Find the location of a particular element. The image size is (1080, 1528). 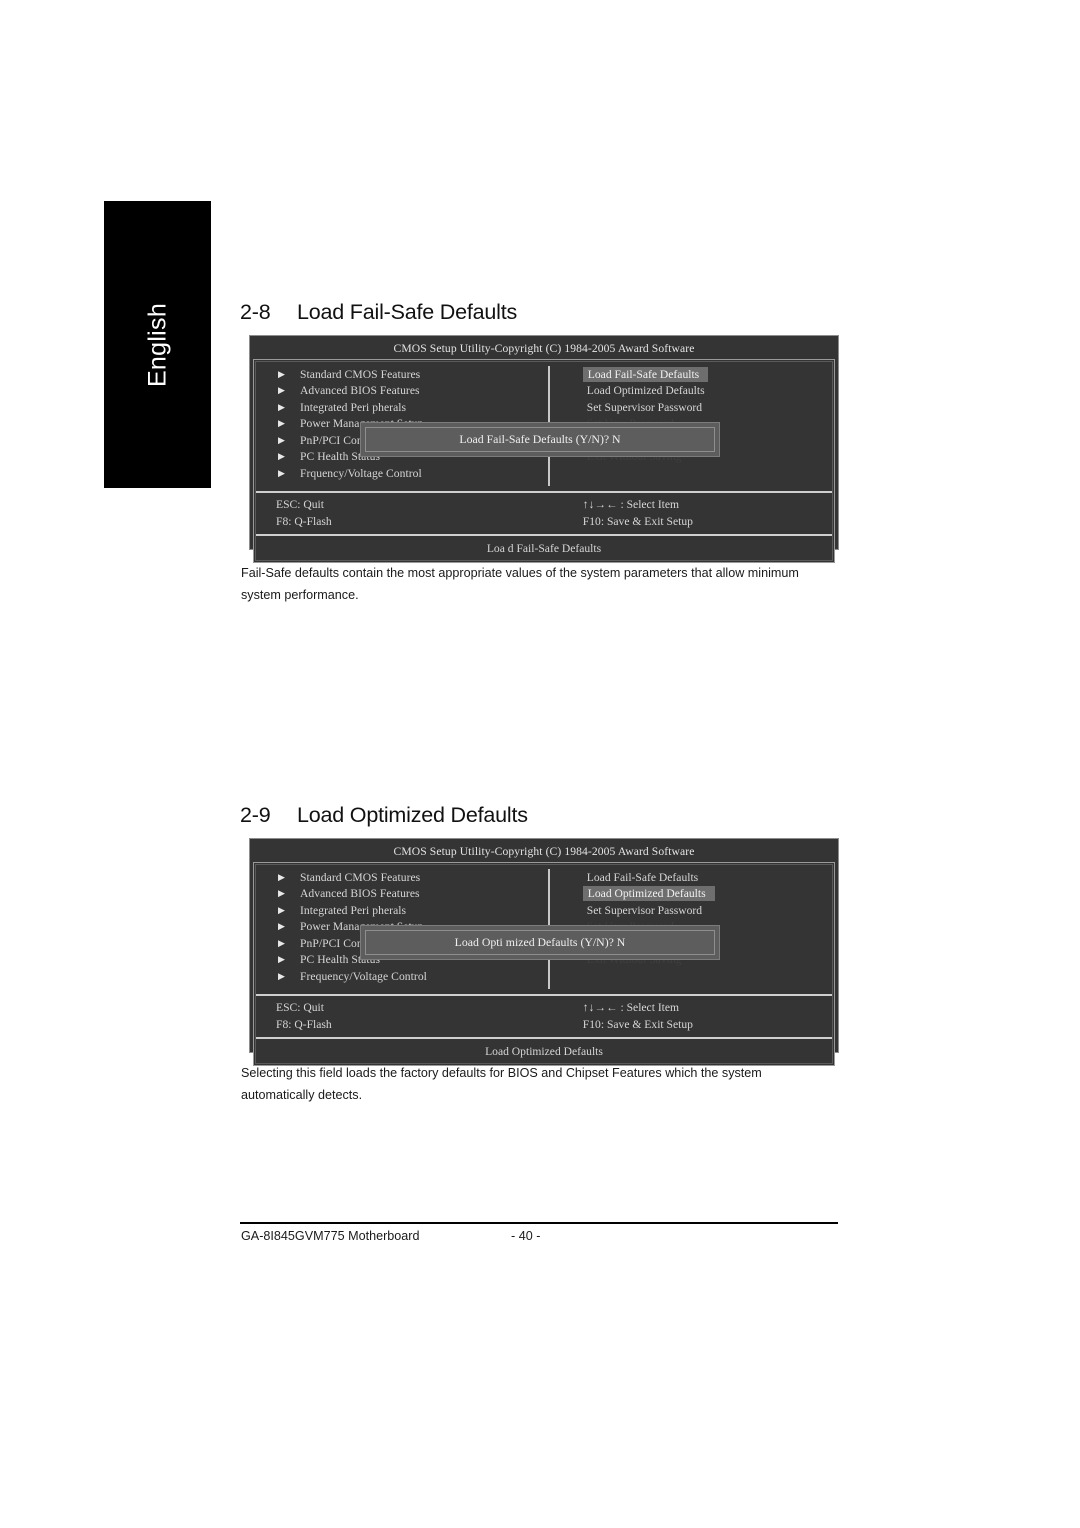

bios-menu-item-selected: Load Optimized Defaults is located at coordinates (708, 894).